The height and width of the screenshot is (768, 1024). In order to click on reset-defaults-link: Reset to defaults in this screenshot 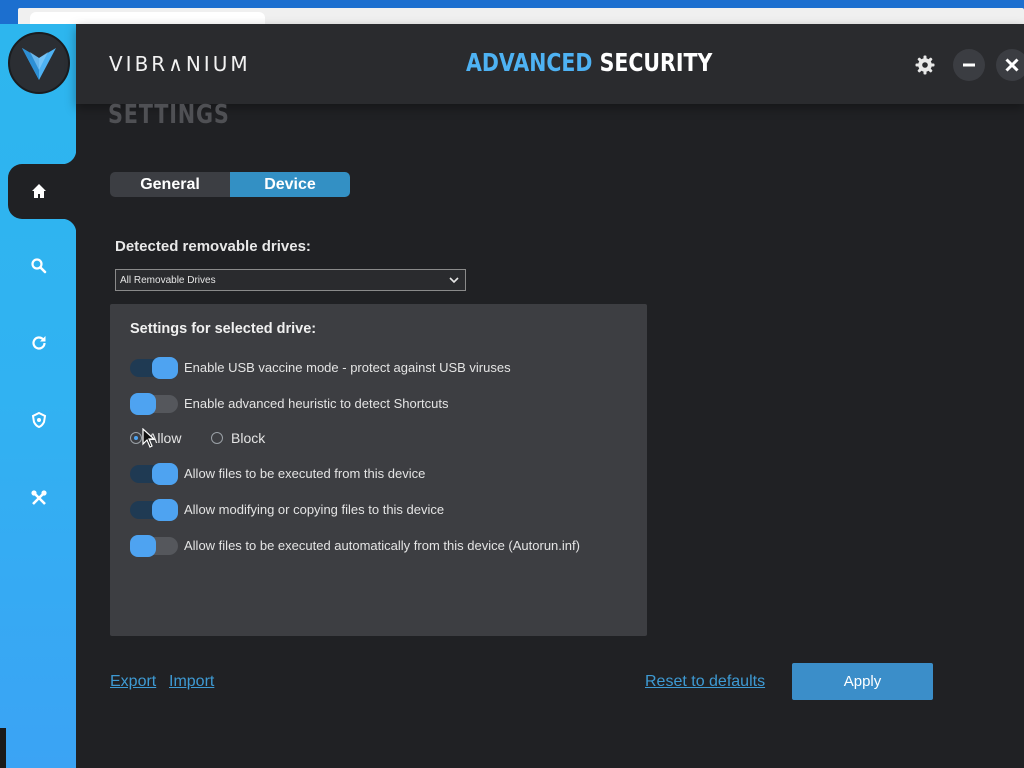, I will do `click(705, 682)`.